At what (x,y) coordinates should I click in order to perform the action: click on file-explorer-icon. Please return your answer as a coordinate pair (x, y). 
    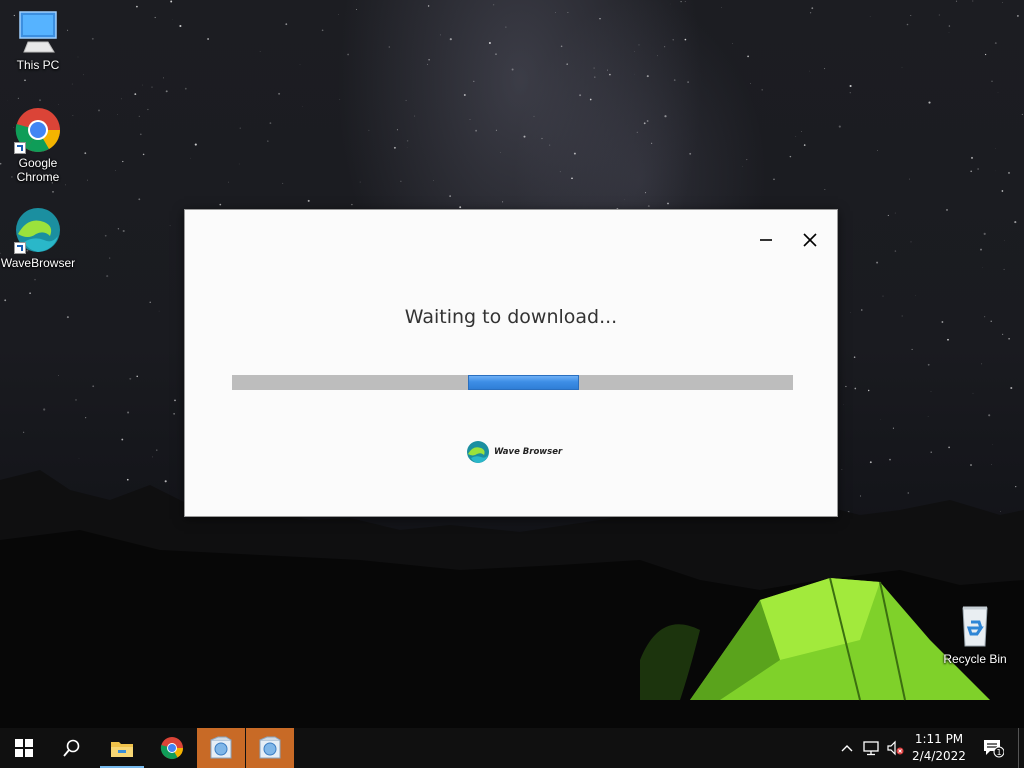
    Looking at the image, I should click on (122, 749).